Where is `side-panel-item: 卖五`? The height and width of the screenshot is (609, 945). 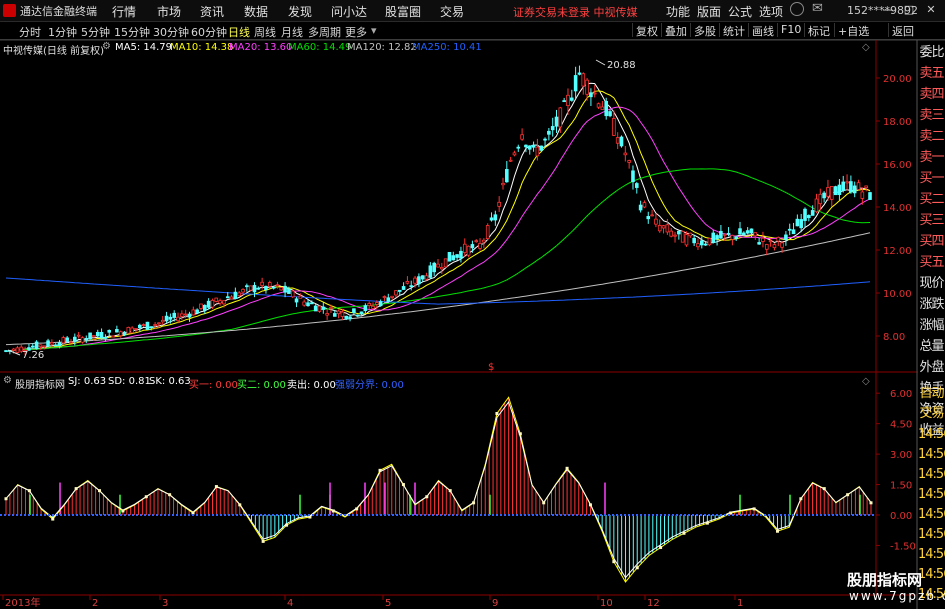
side-panel-item: 卖五 is located at coordinates (931, 74).